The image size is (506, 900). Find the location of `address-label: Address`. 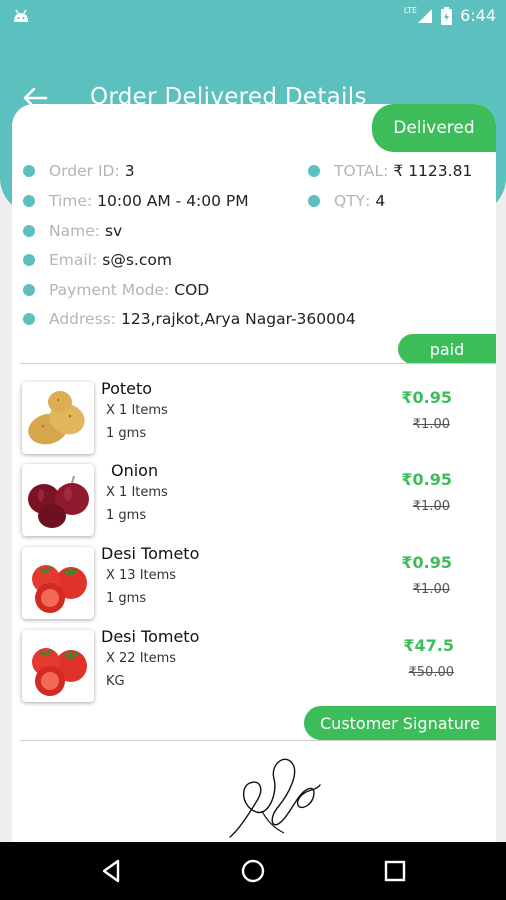

address-label: Address is located at coordinates (80, 319).